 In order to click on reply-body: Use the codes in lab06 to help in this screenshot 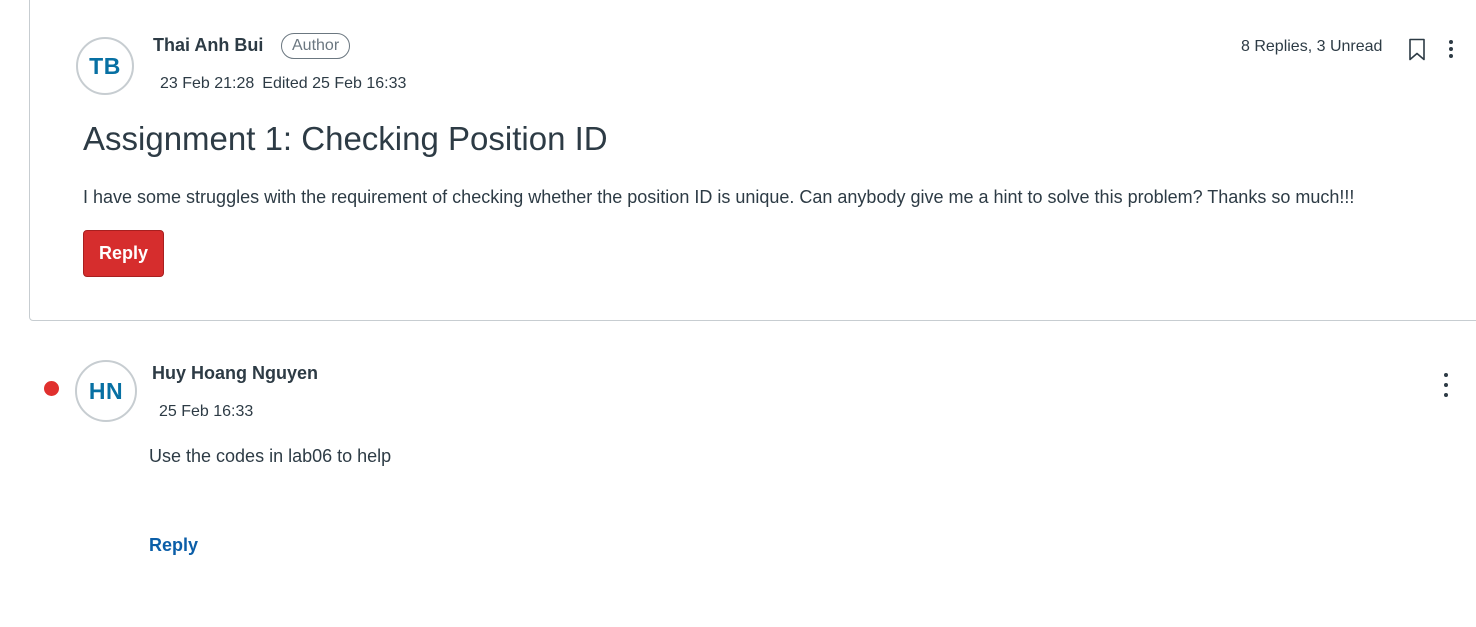, I will do `click(270, 456)`.